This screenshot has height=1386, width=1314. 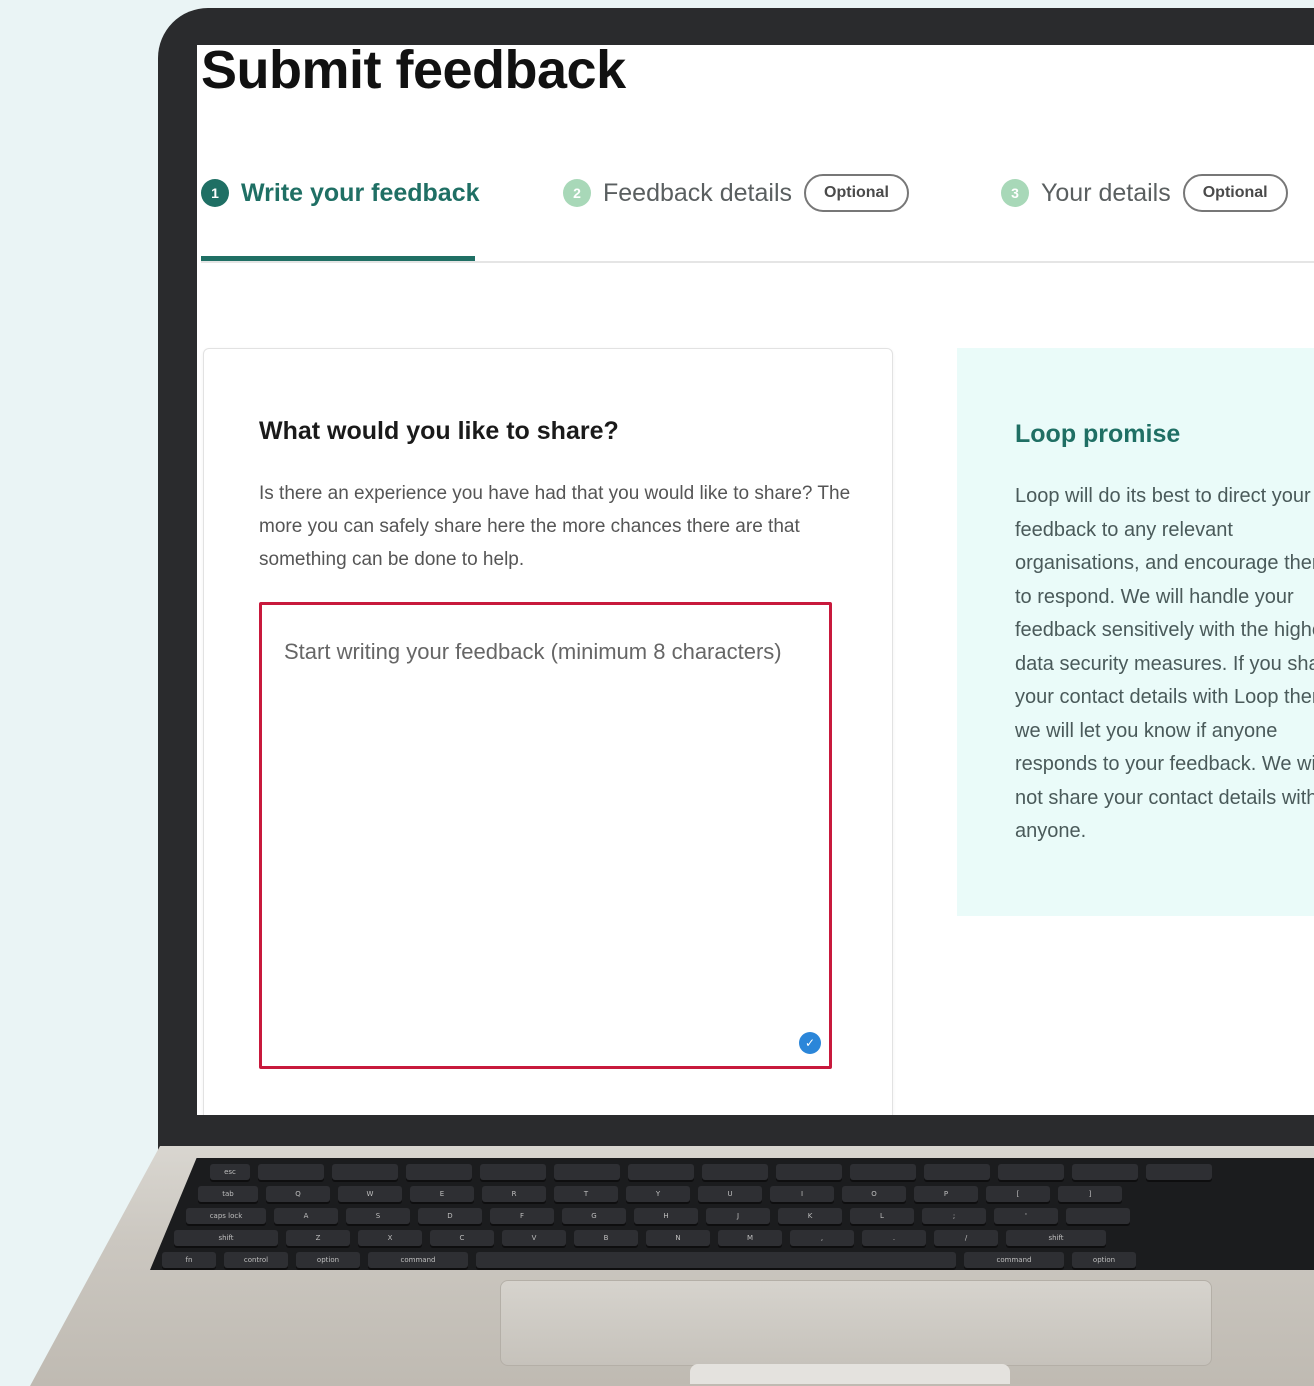 I want to click on key: N, so click(x=678, y=1238).